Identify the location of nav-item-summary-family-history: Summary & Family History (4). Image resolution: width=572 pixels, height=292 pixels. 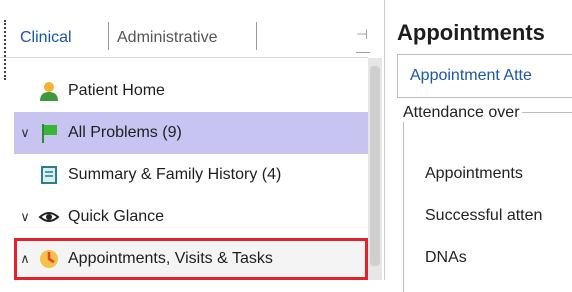
(191, 175).